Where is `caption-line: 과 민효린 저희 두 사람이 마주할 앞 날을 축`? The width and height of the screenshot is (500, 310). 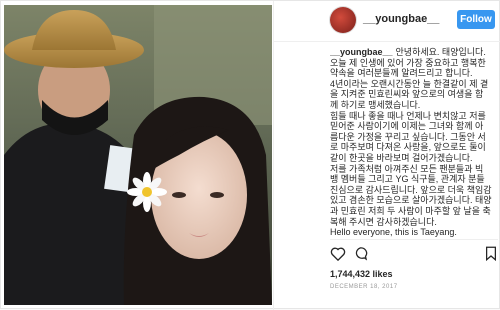
caption-line: 과 민효린 저희 두 사람이 마주할 앞 날을 축 is located at coordinates (414, 211).